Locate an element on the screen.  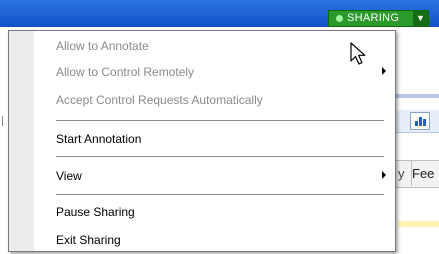
menu-item-label: Accept Control Requests Automatically is located at coordinates (159, 100).